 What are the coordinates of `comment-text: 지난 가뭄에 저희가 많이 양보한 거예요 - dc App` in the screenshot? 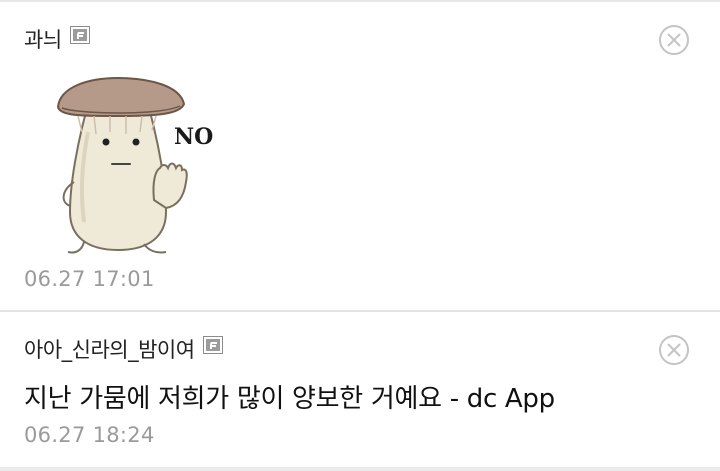 It's located at (289, 399).